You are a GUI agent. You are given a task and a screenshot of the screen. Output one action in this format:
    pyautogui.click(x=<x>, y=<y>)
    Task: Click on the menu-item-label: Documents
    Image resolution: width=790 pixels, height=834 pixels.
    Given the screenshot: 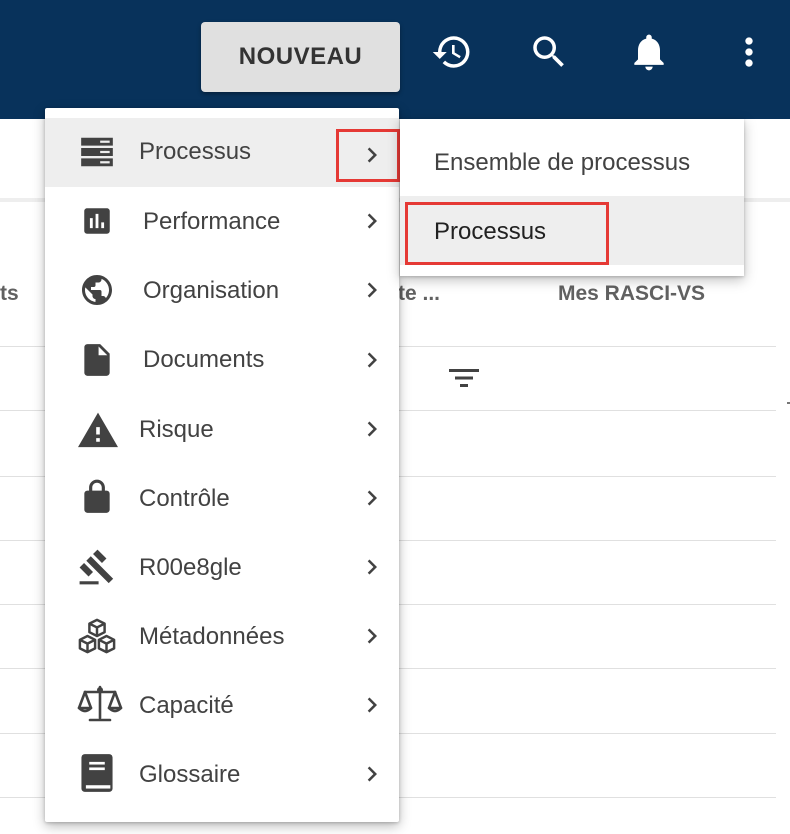 What is the action you would take?
    pyautogui.click(x=204, y=359)
    